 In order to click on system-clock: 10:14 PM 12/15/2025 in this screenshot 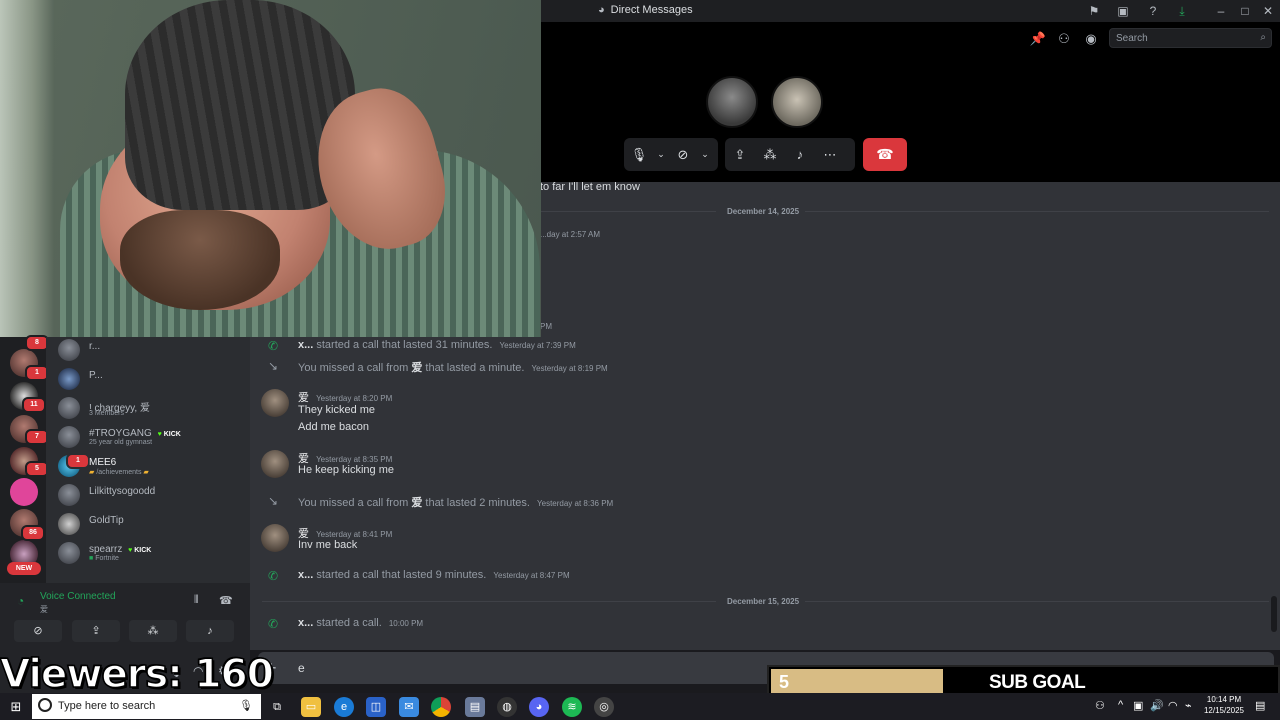, I will do `click(1224, 705)`.